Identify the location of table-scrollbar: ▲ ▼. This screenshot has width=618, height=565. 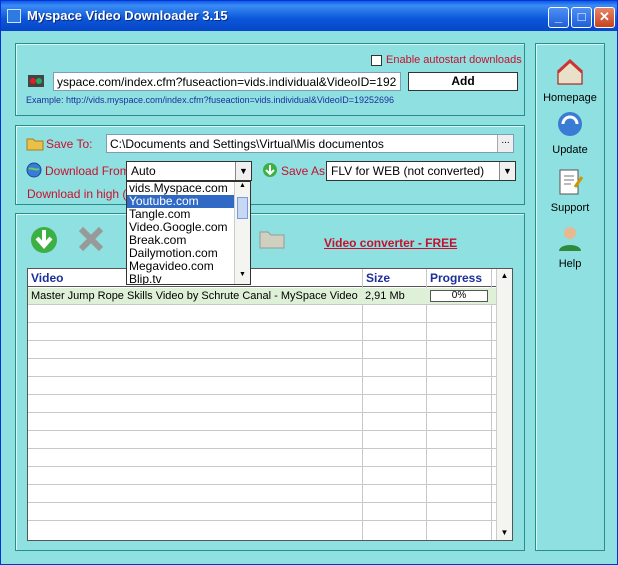
(504, 404).